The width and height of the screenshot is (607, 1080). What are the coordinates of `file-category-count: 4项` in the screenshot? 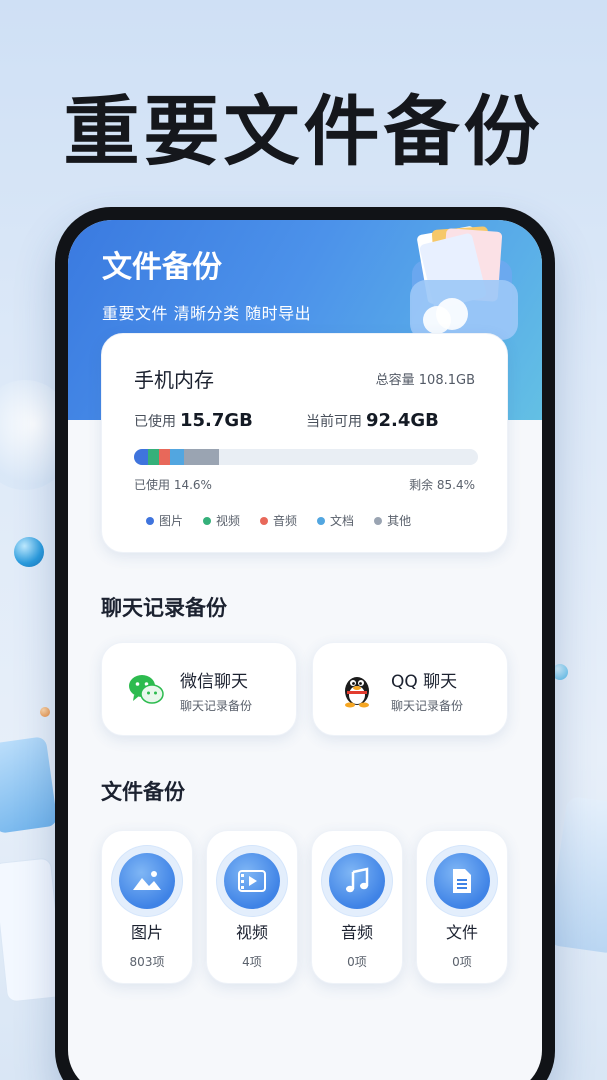 It's located at (252, 962).